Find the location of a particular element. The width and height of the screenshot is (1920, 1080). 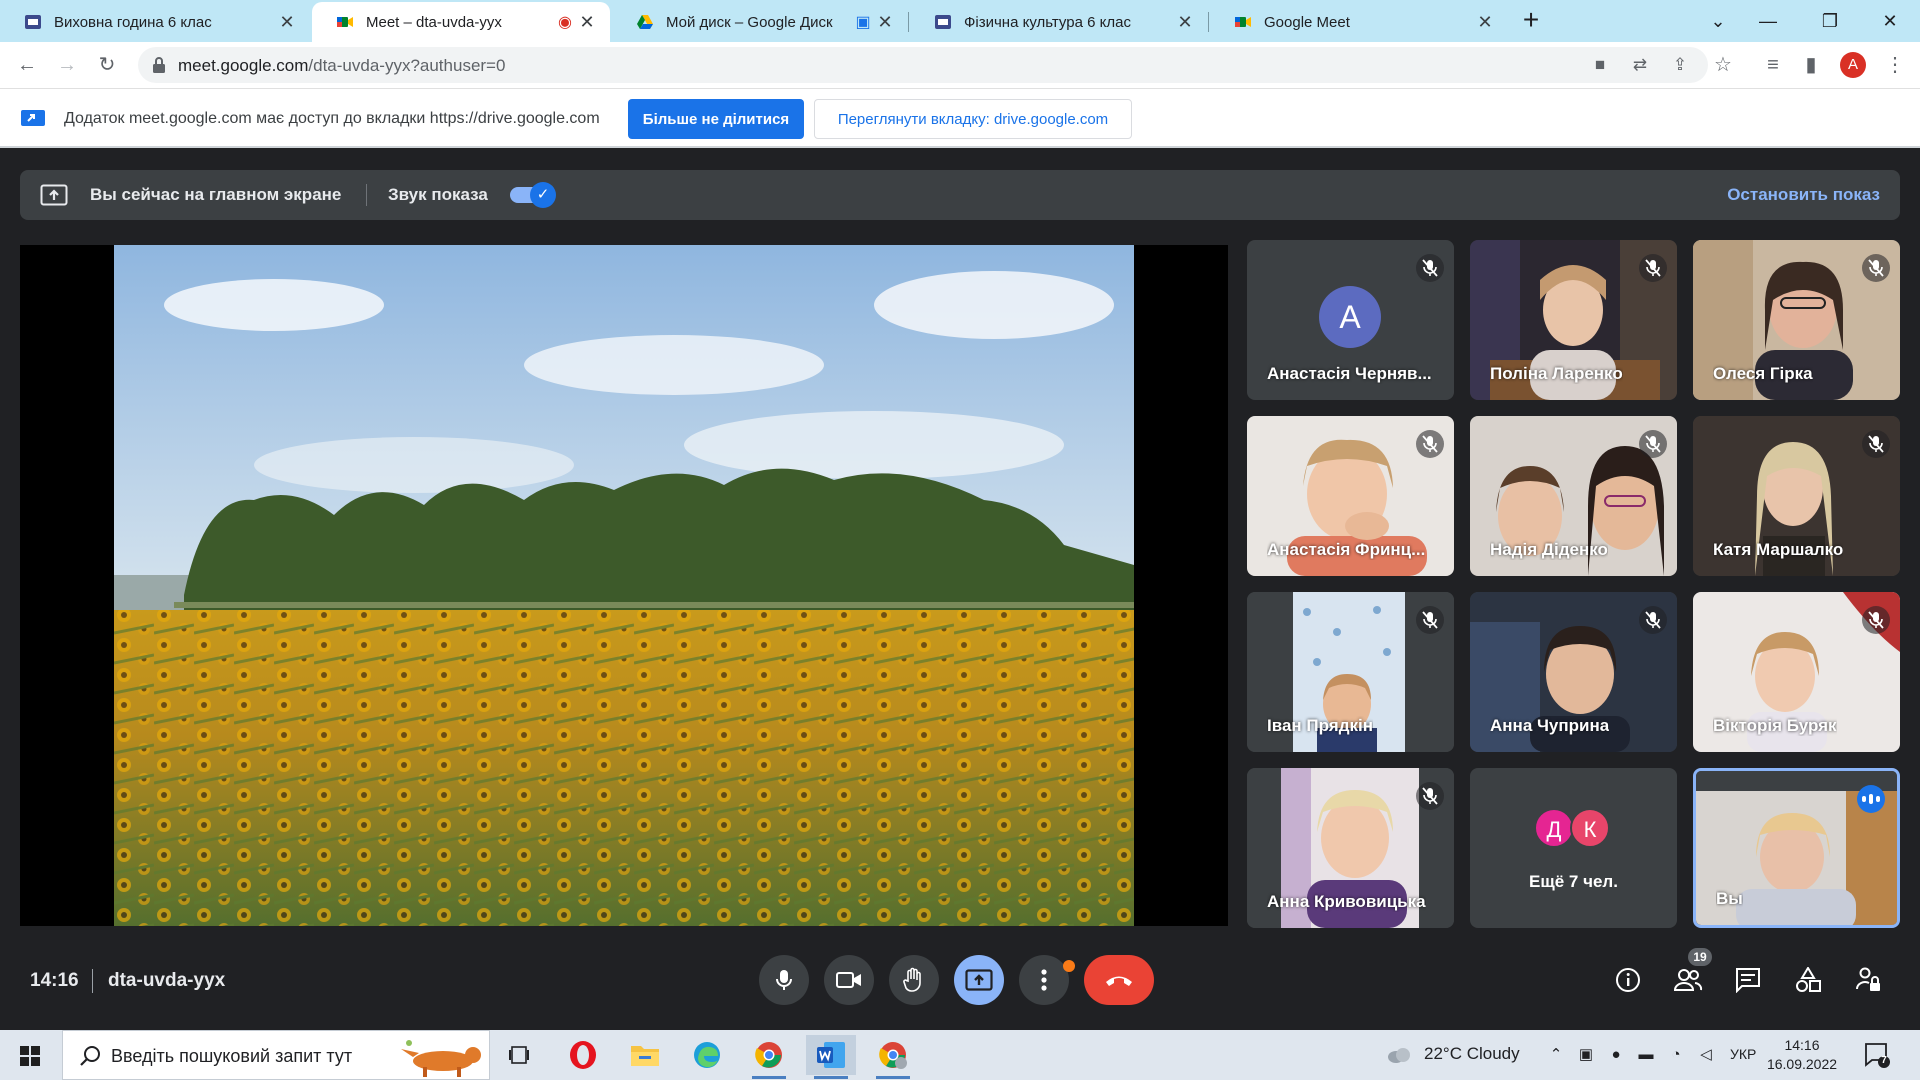

windows-start-icon is located at coordinates (30, 1056).